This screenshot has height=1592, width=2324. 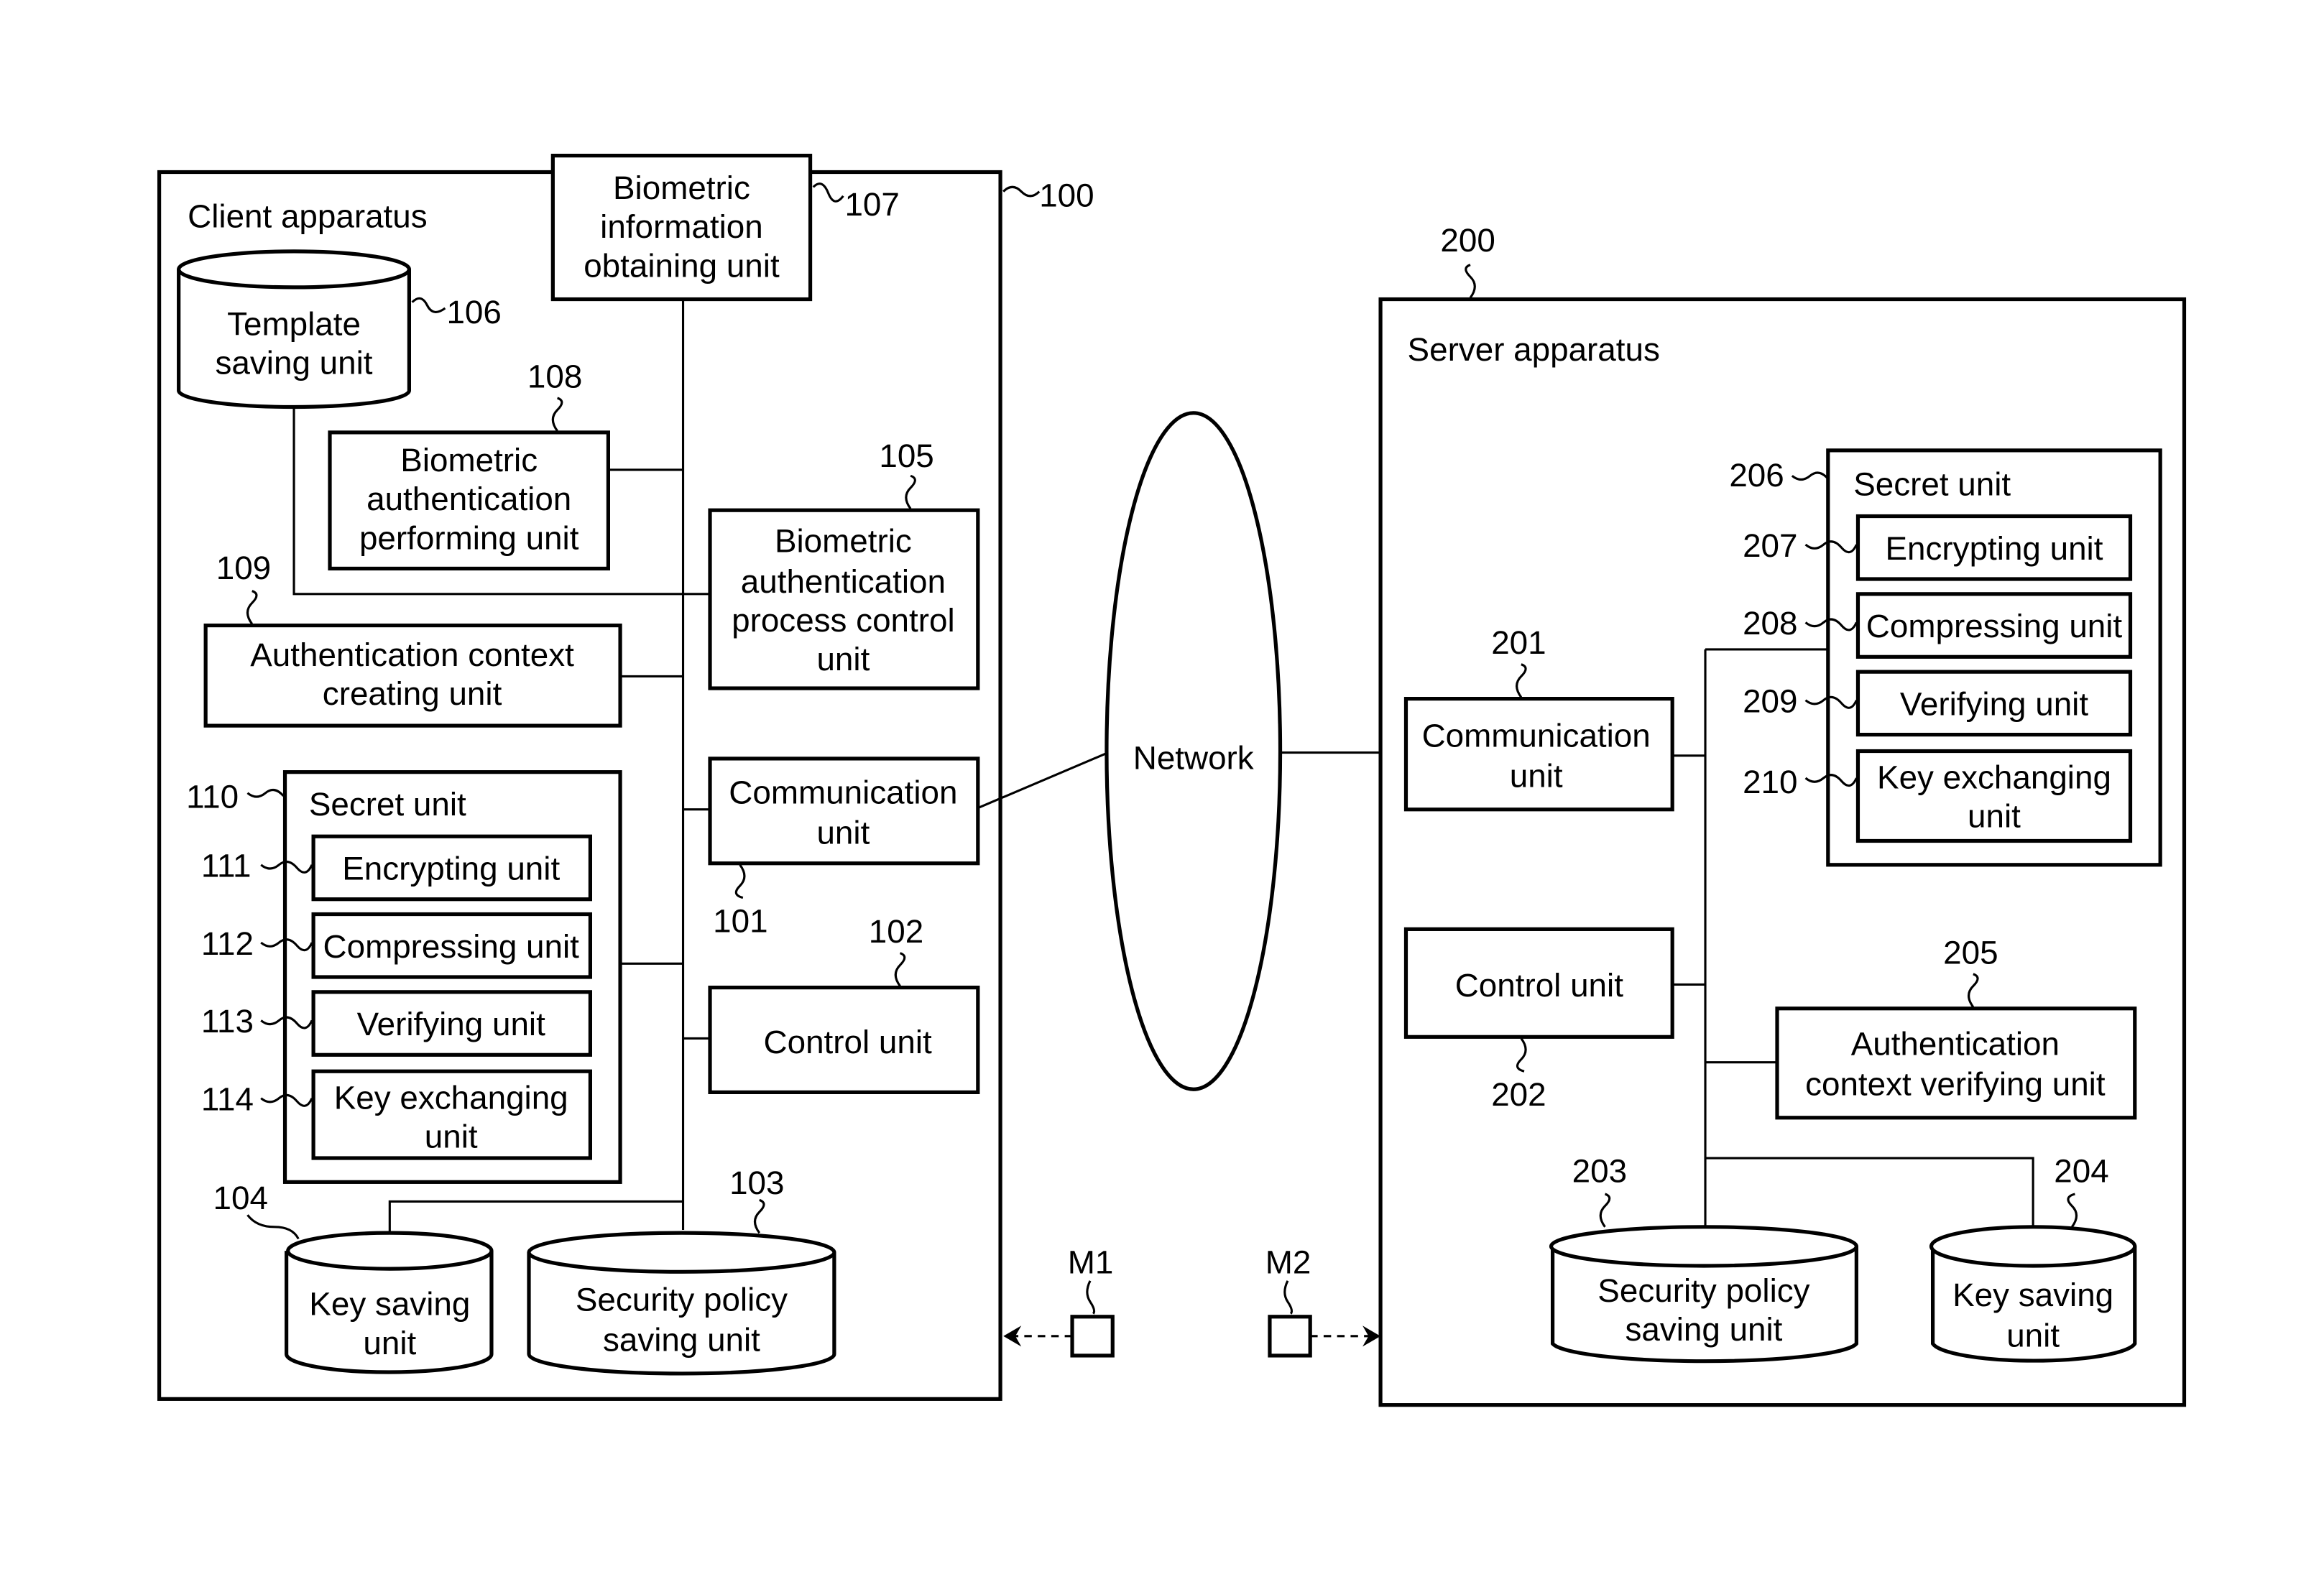 I want to click on ref-111: 111, so click(x=226, y=865).